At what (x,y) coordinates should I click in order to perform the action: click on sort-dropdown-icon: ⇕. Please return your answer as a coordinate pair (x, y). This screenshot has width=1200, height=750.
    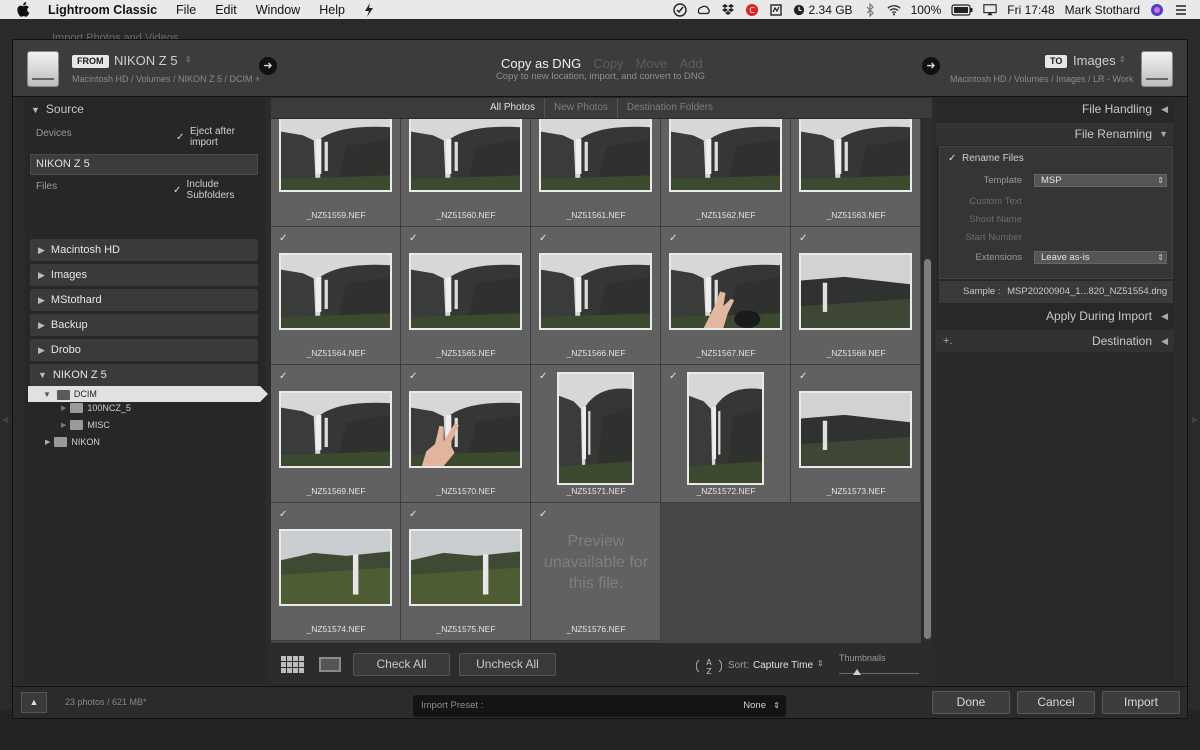
    Looking at the image, I should click on (820, 663).